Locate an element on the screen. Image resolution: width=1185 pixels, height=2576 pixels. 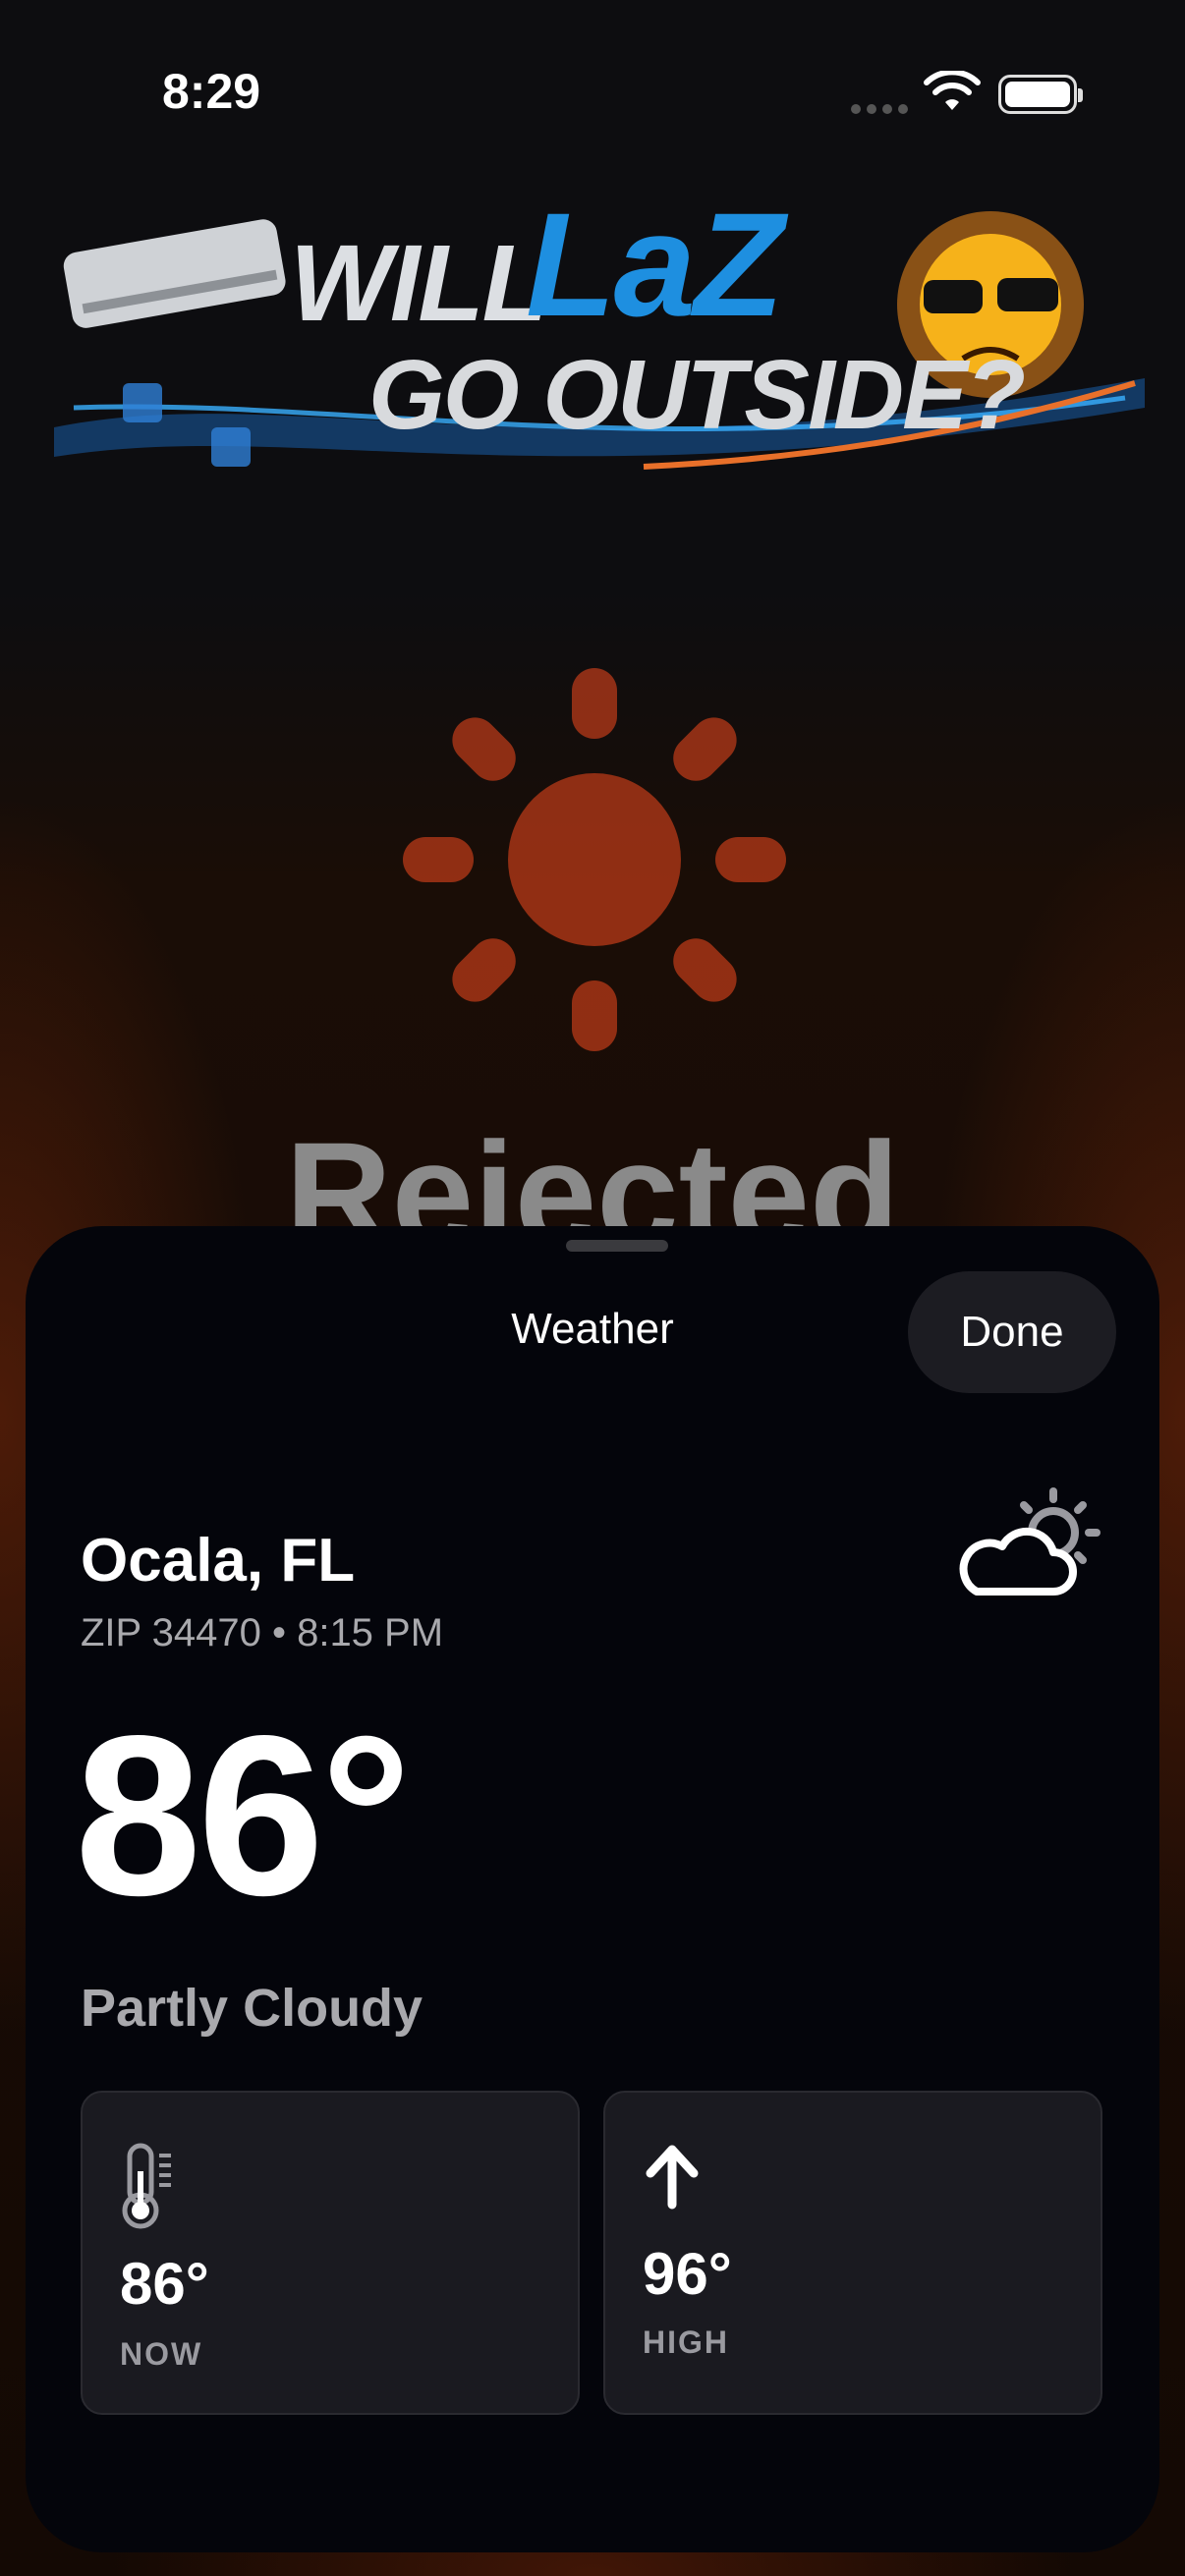
app-logo: WILL LaZ GO OUTSIDE? is located at coordinates (600, 339).